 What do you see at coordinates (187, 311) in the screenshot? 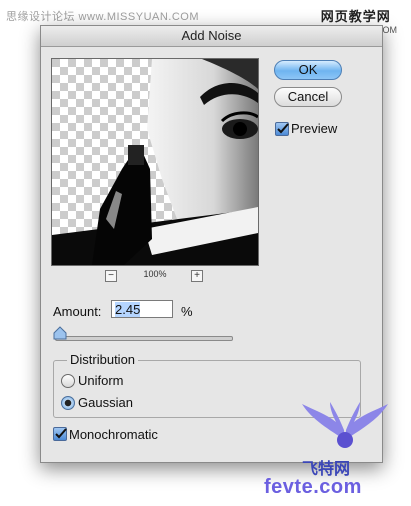
I see `amount-unit: %` at bounding box center [187, 311].